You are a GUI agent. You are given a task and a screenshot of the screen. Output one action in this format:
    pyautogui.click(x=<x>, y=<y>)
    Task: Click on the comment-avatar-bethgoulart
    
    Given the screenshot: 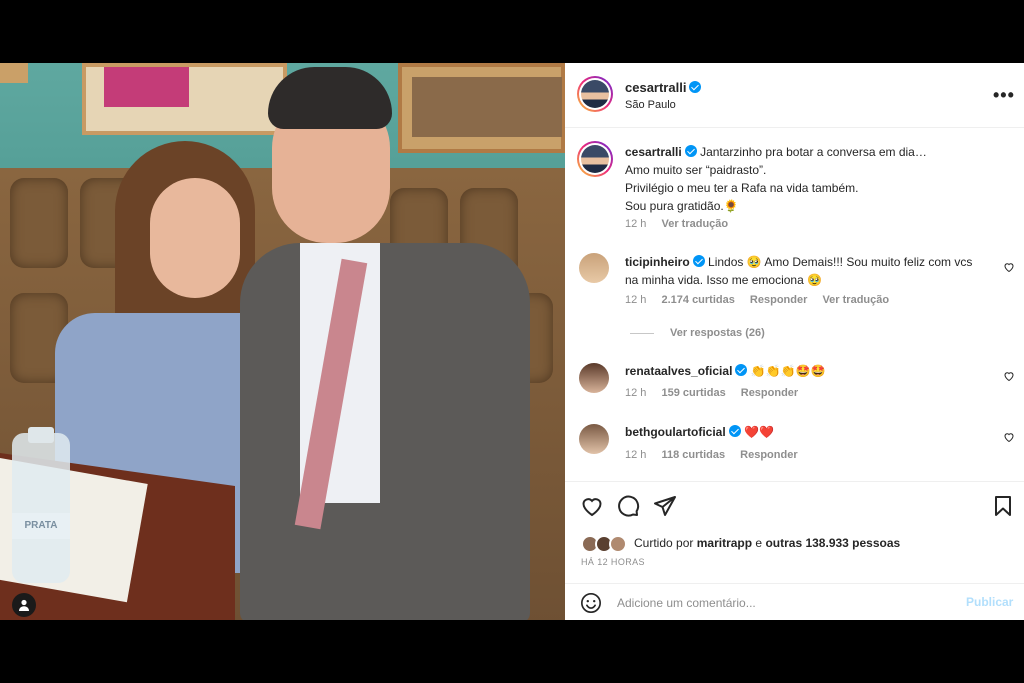 What is the action you would take?
    pyautogui.click(x=594, y=439)
    